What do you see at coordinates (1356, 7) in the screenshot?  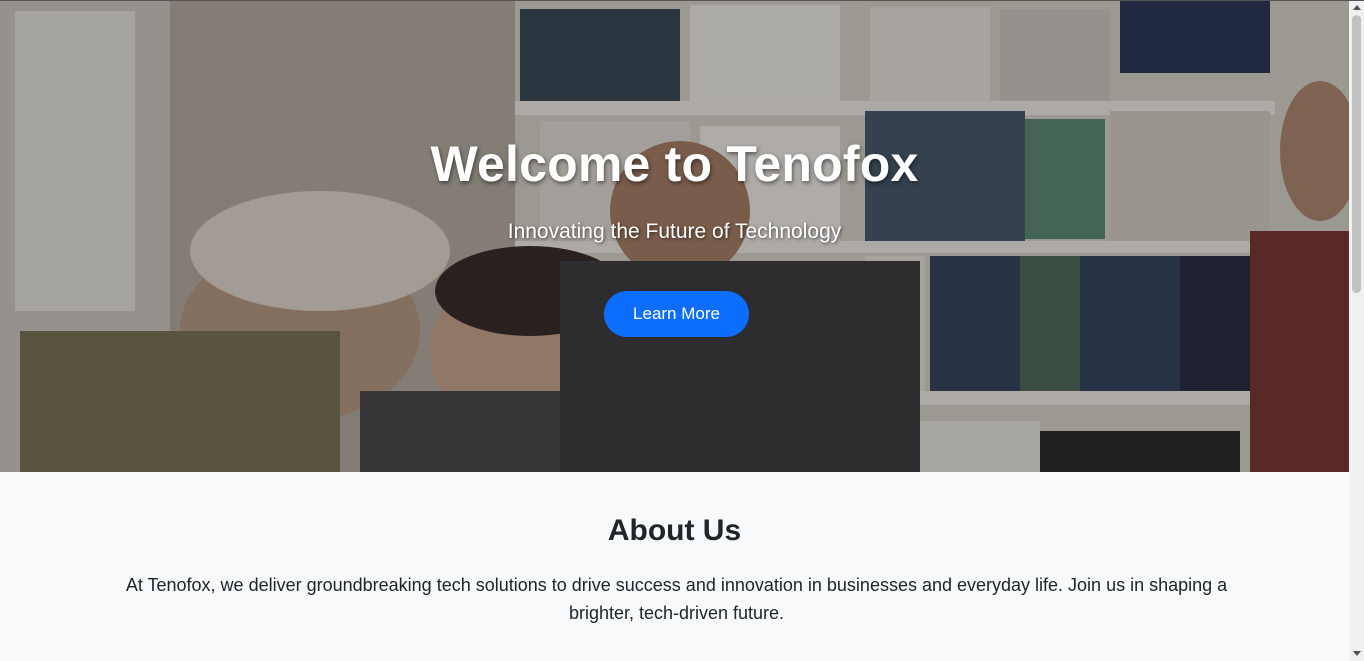 I see `chevron-up-icon` at bounding box center [1356, 7].